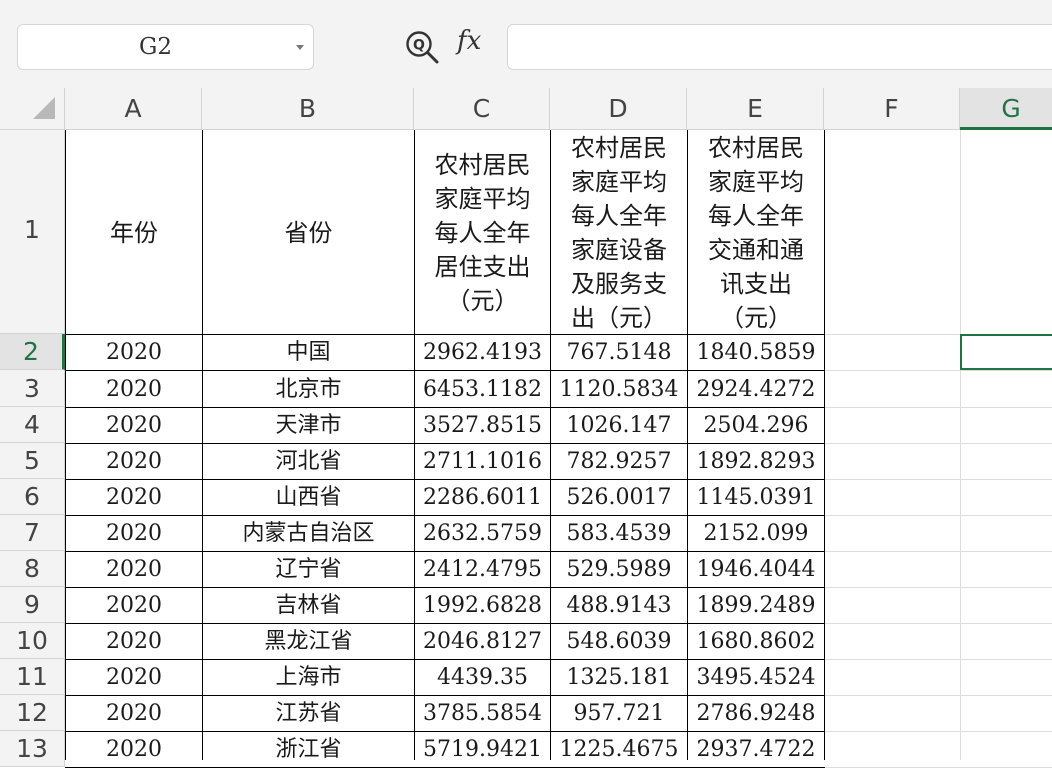  Describe the element at coordinates (482, 713) in the screenshot. I see `cell-c12: 3785.5854` at that location.